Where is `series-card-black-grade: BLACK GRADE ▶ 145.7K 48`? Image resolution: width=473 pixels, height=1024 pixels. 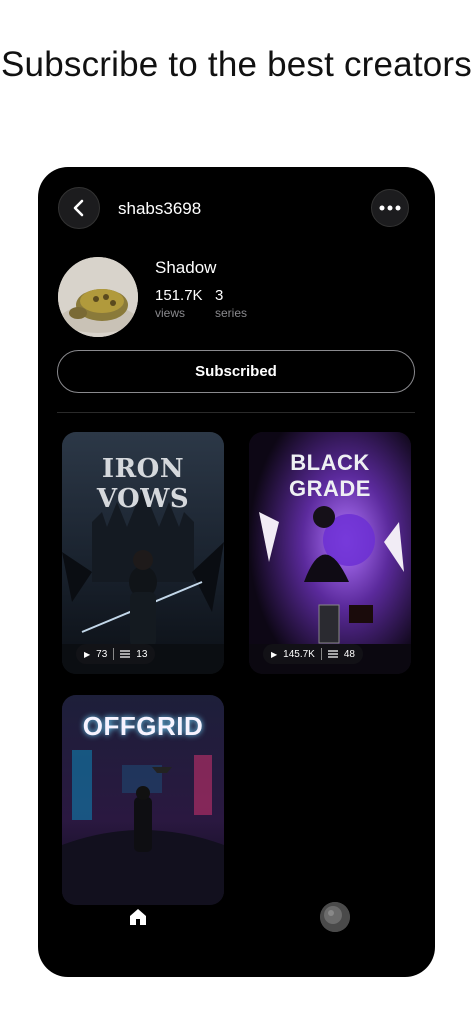 series-card-black-grade: BLACK GRADE ▶ 145.7K 48 is located at coordinates (330, 553).